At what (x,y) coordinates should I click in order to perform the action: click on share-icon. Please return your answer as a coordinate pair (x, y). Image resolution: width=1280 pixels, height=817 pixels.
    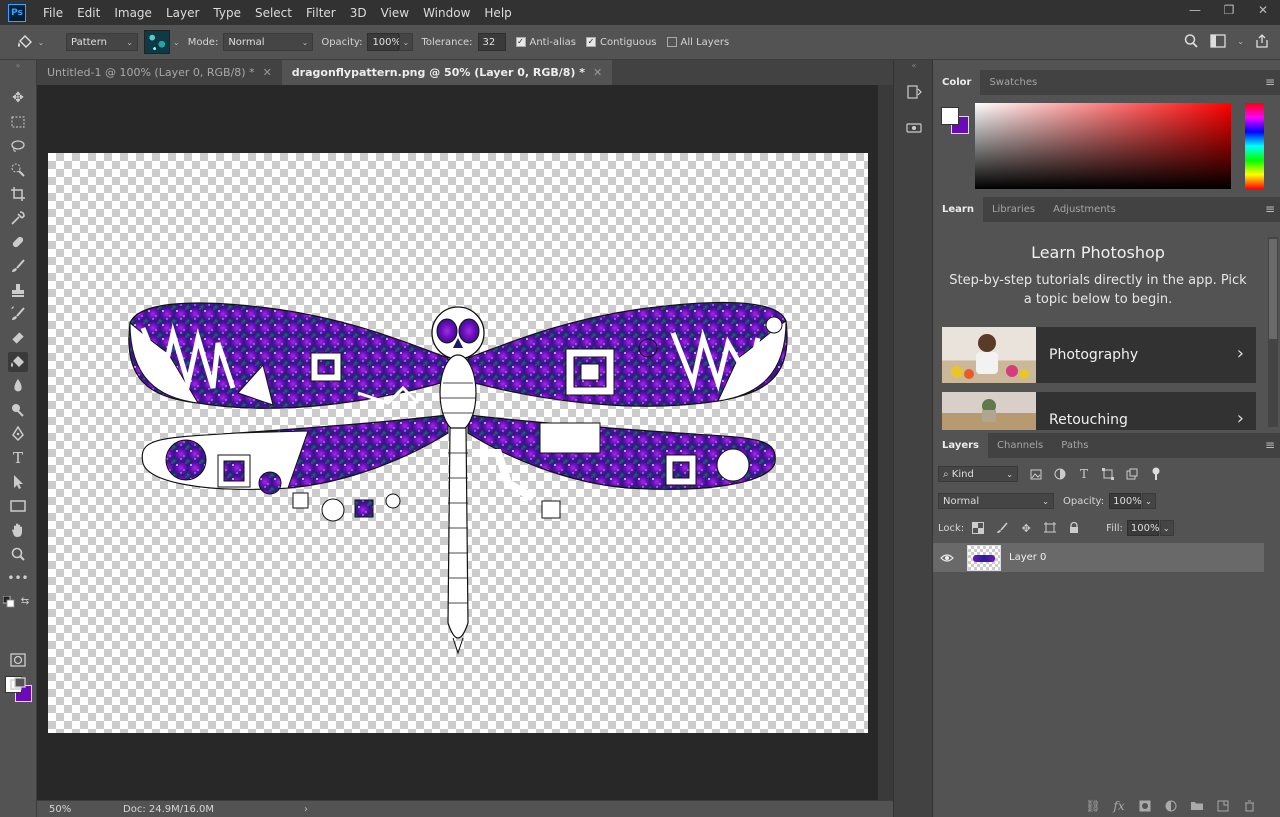
    Looking at the image, I should click on (1262, 41).